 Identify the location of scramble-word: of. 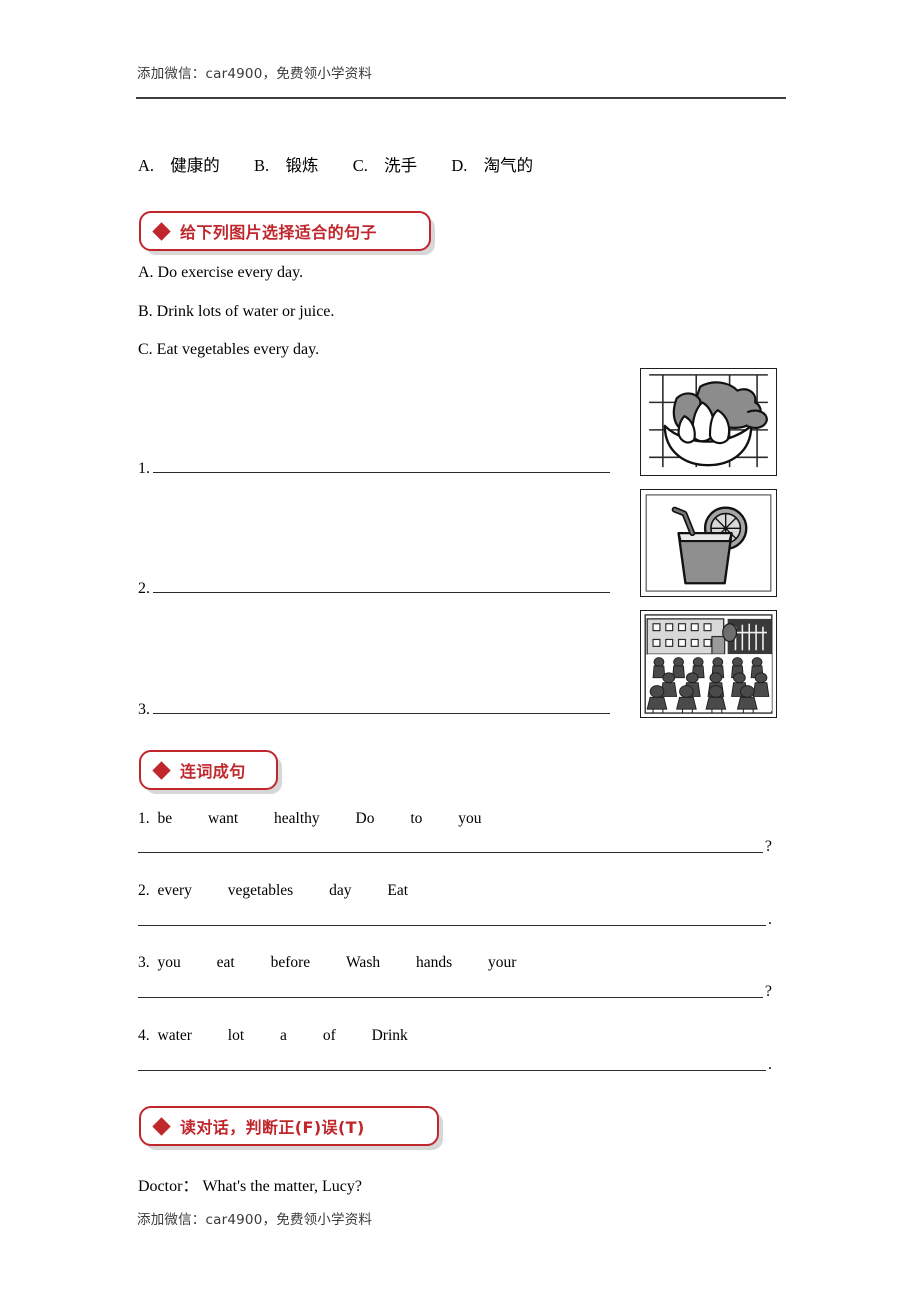
(329, 1035).